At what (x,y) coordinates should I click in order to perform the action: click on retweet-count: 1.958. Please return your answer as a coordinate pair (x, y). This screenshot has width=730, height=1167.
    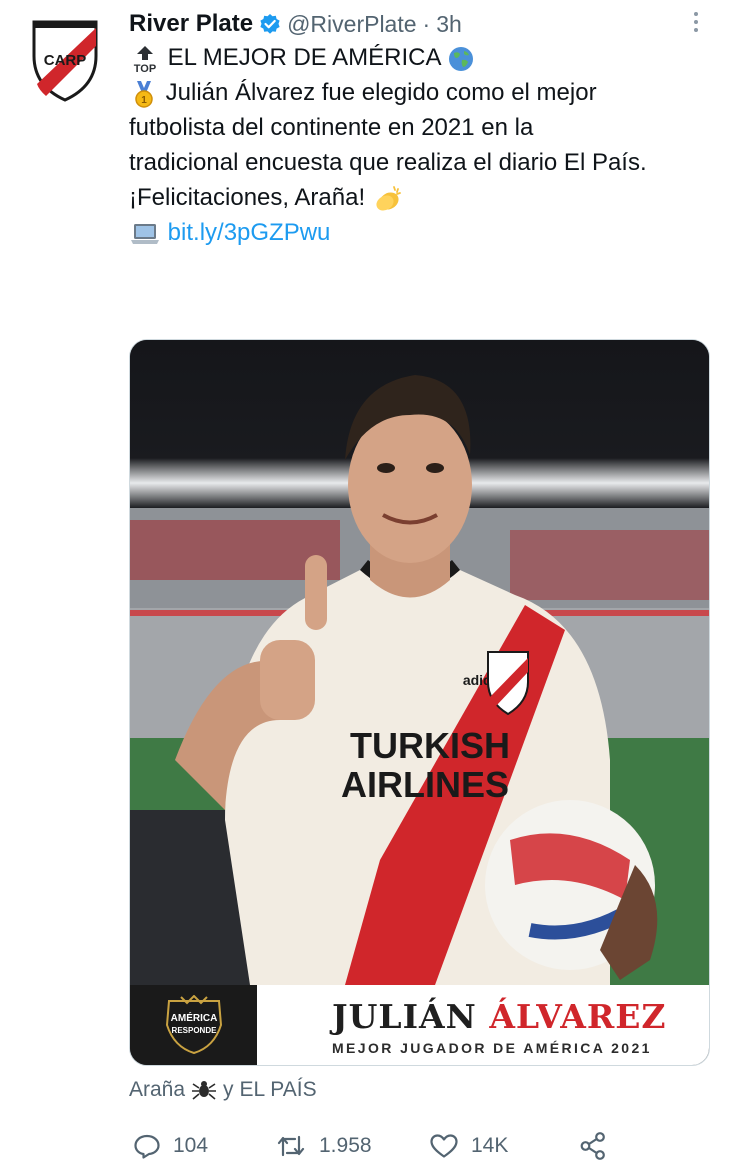
    Looking at the image, I should click on (345, 1145).